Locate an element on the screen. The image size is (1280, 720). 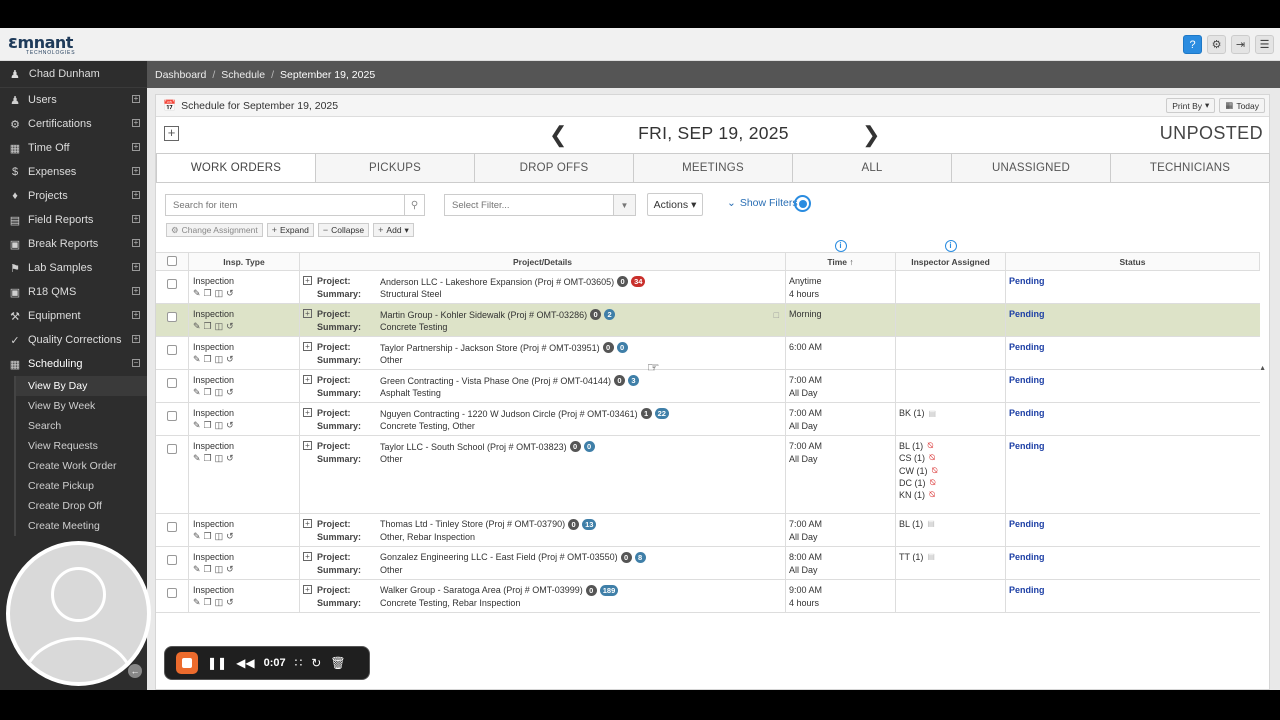
print-by-button: Print By ▾ is located at coordinates (1191, 105).